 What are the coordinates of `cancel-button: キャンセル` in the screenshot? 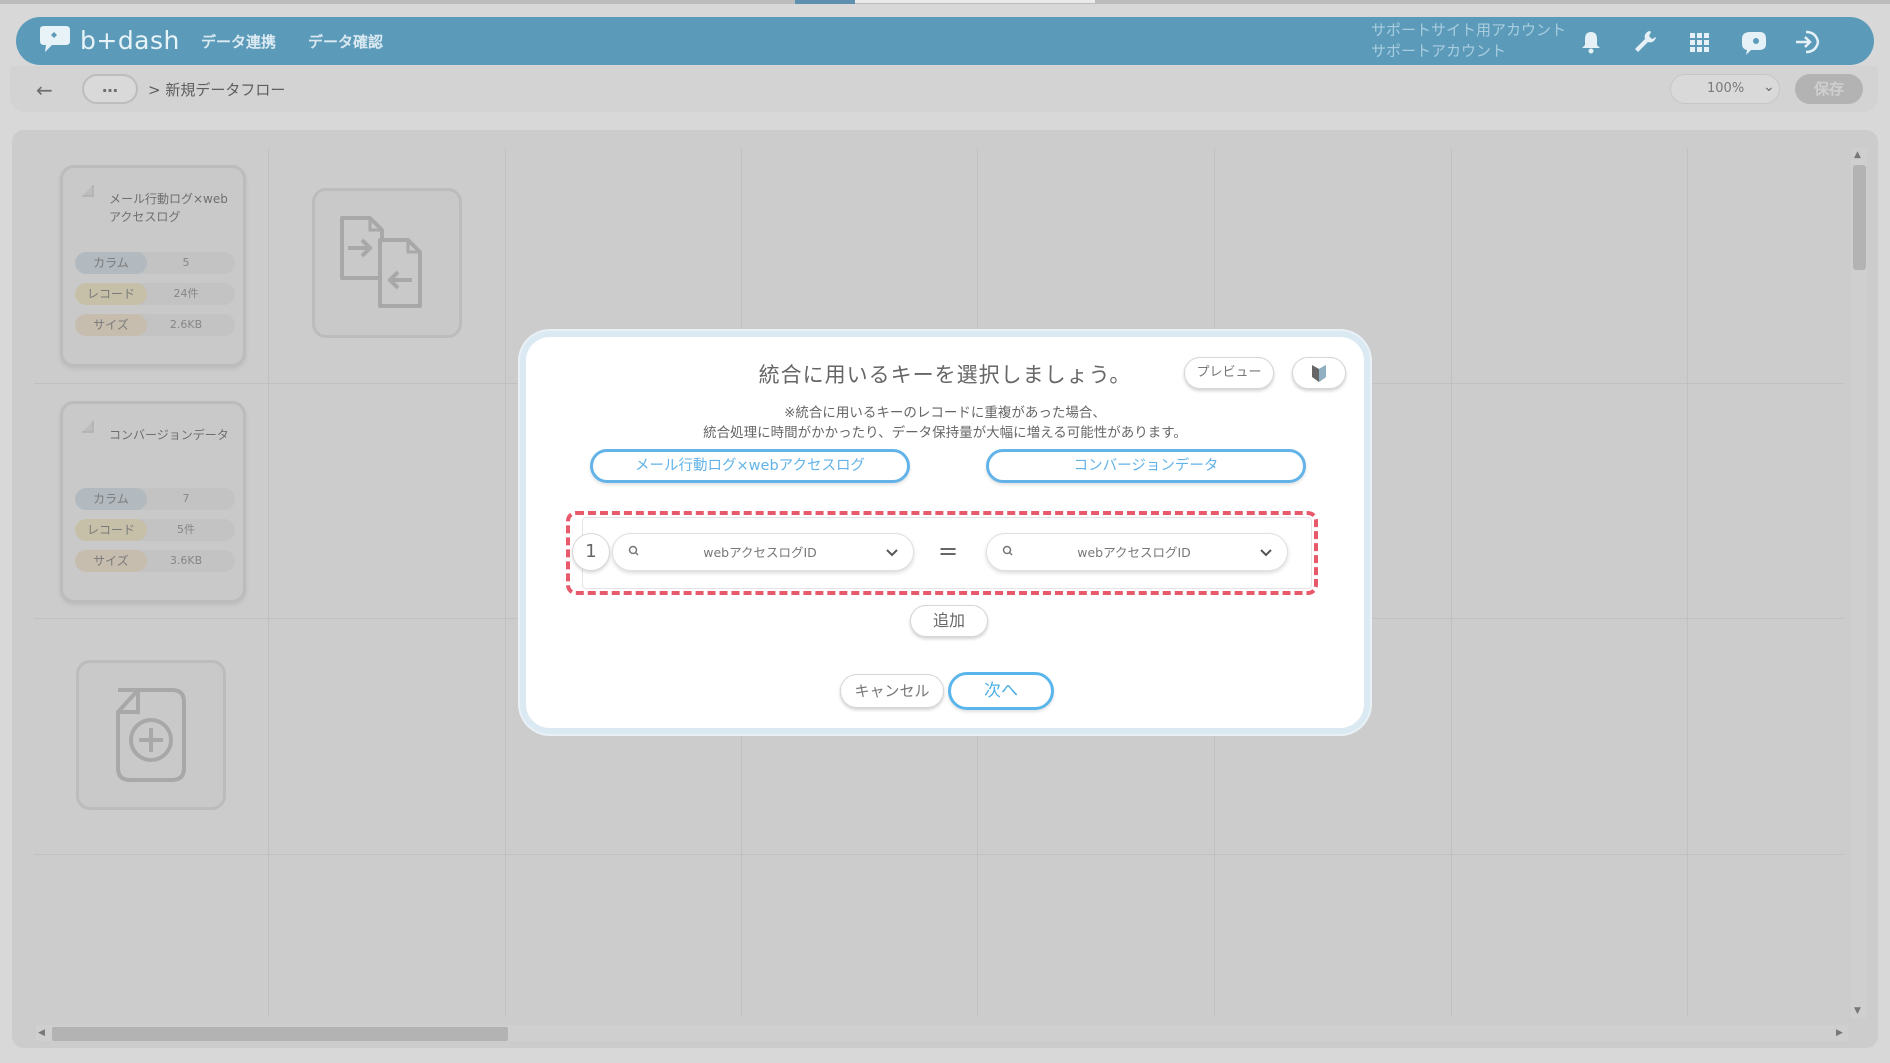 It's located at (892, 691).